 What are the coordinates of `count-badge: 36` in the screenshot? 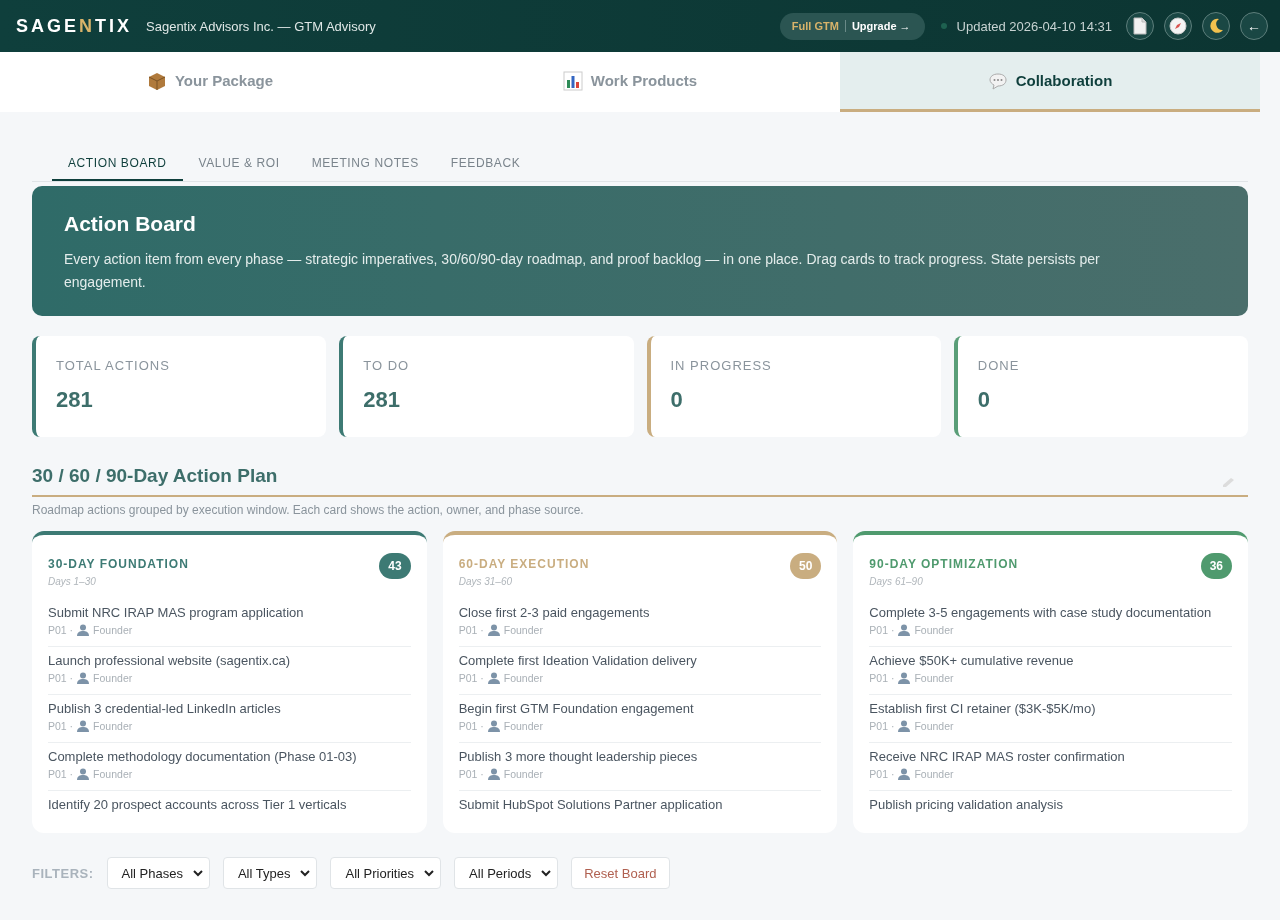 It's located at (1216, 566).